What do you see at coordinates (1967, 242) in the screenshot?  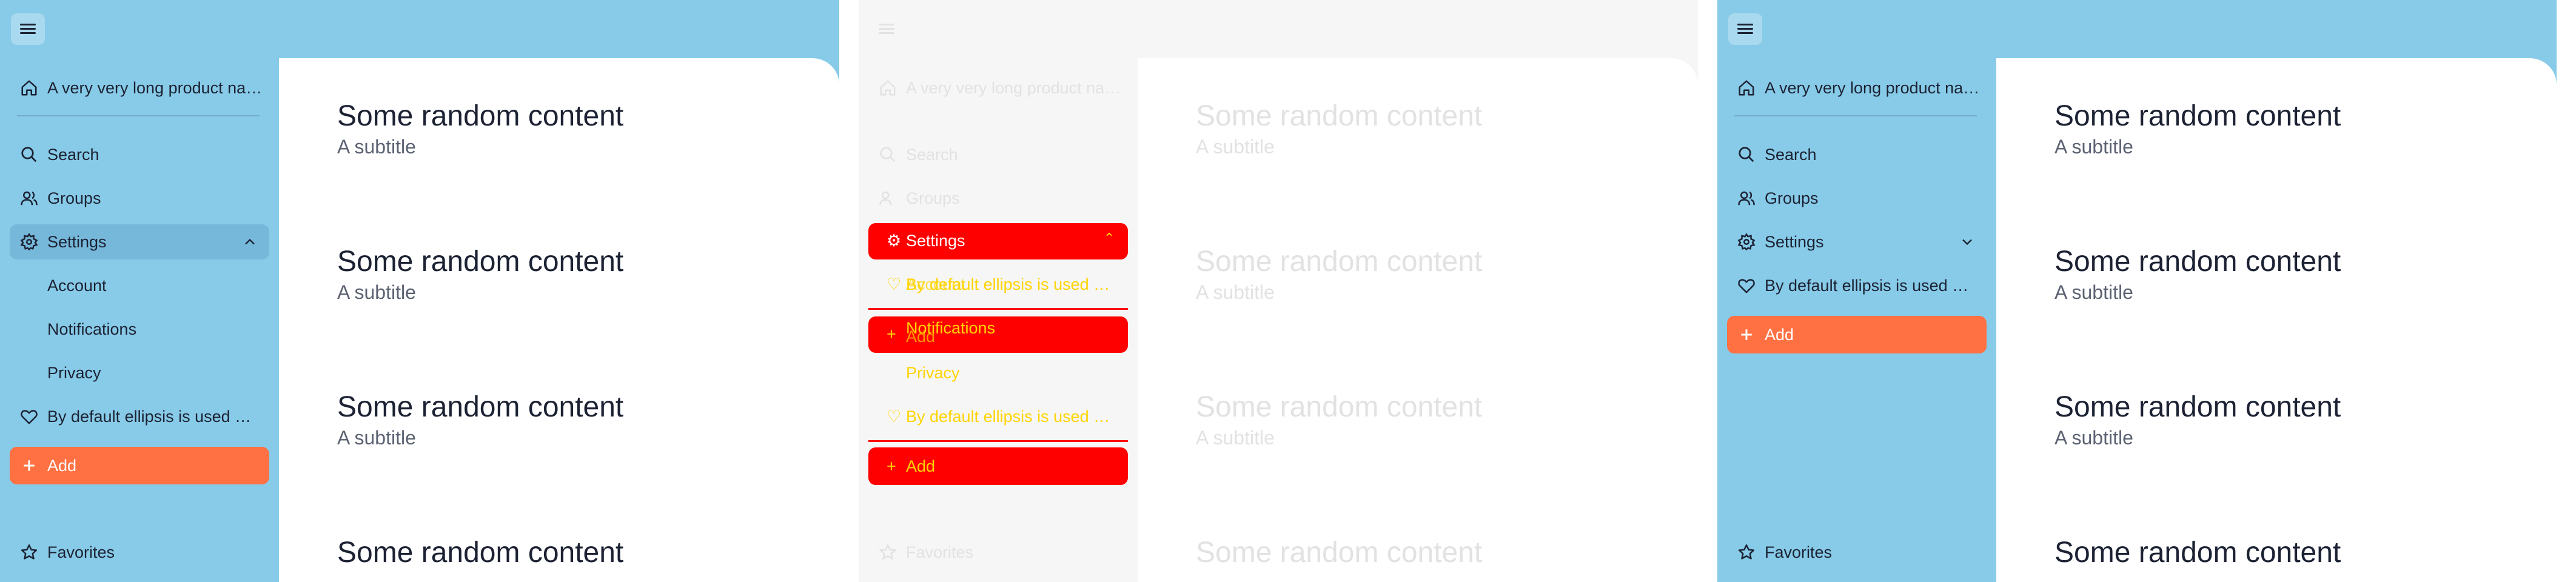 I see `chevron-down-icon` at bounding box center [1967, 242].